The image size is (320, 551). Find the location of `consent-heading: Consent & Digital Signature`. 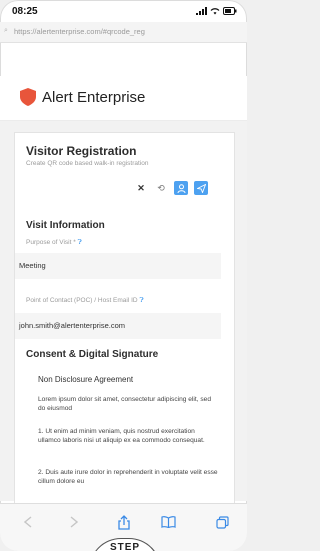

consent-heading: Consent & Digital Signature is located at coordinates (92, 354).